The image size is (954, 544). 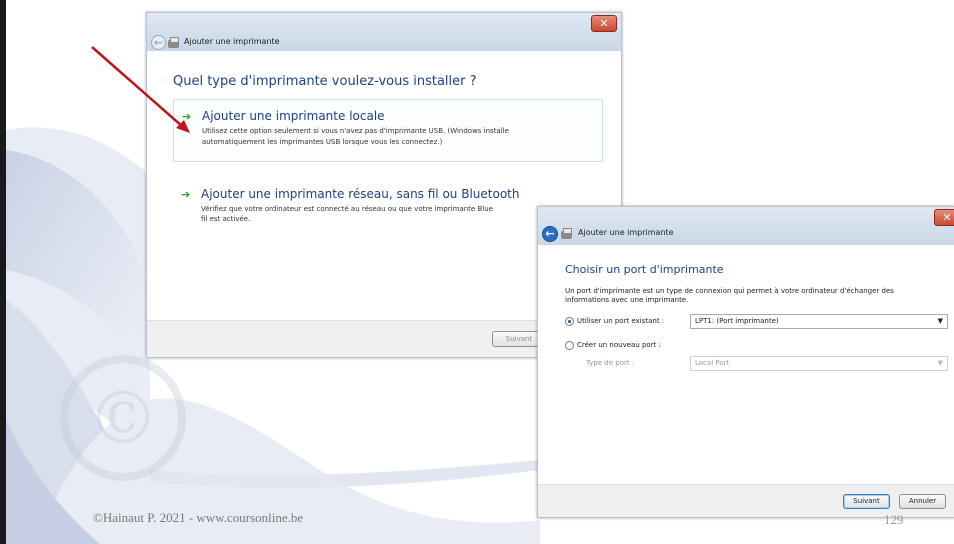 I want to click on port-type-select: Local Port ▼, so click(x=819, y=363).